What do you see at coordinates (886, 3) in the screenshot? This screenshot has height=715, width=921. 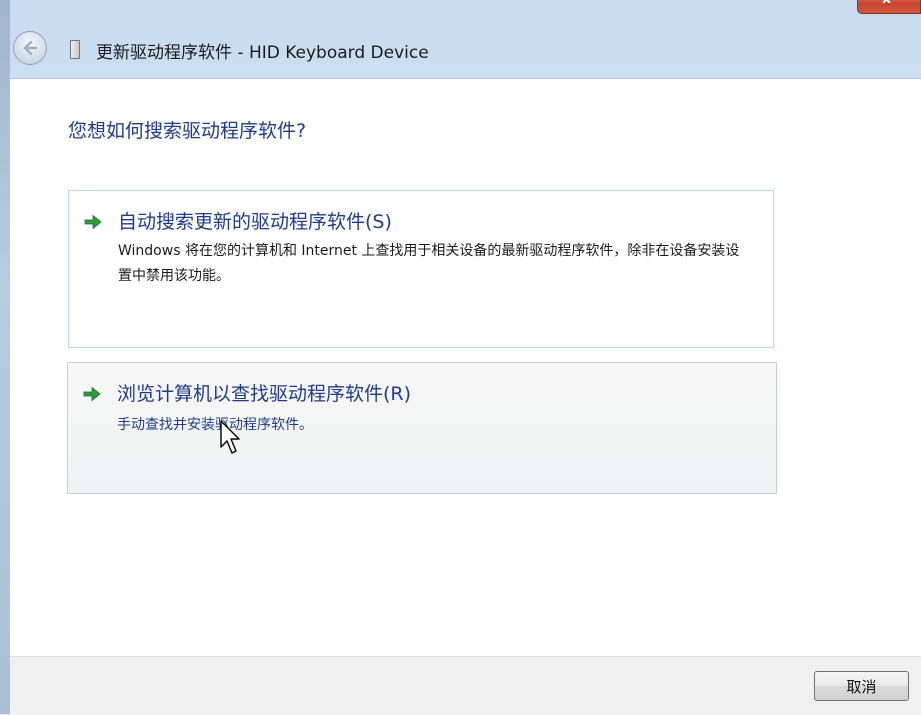 I see `close-icon: x` at bounding box center [886, 3].